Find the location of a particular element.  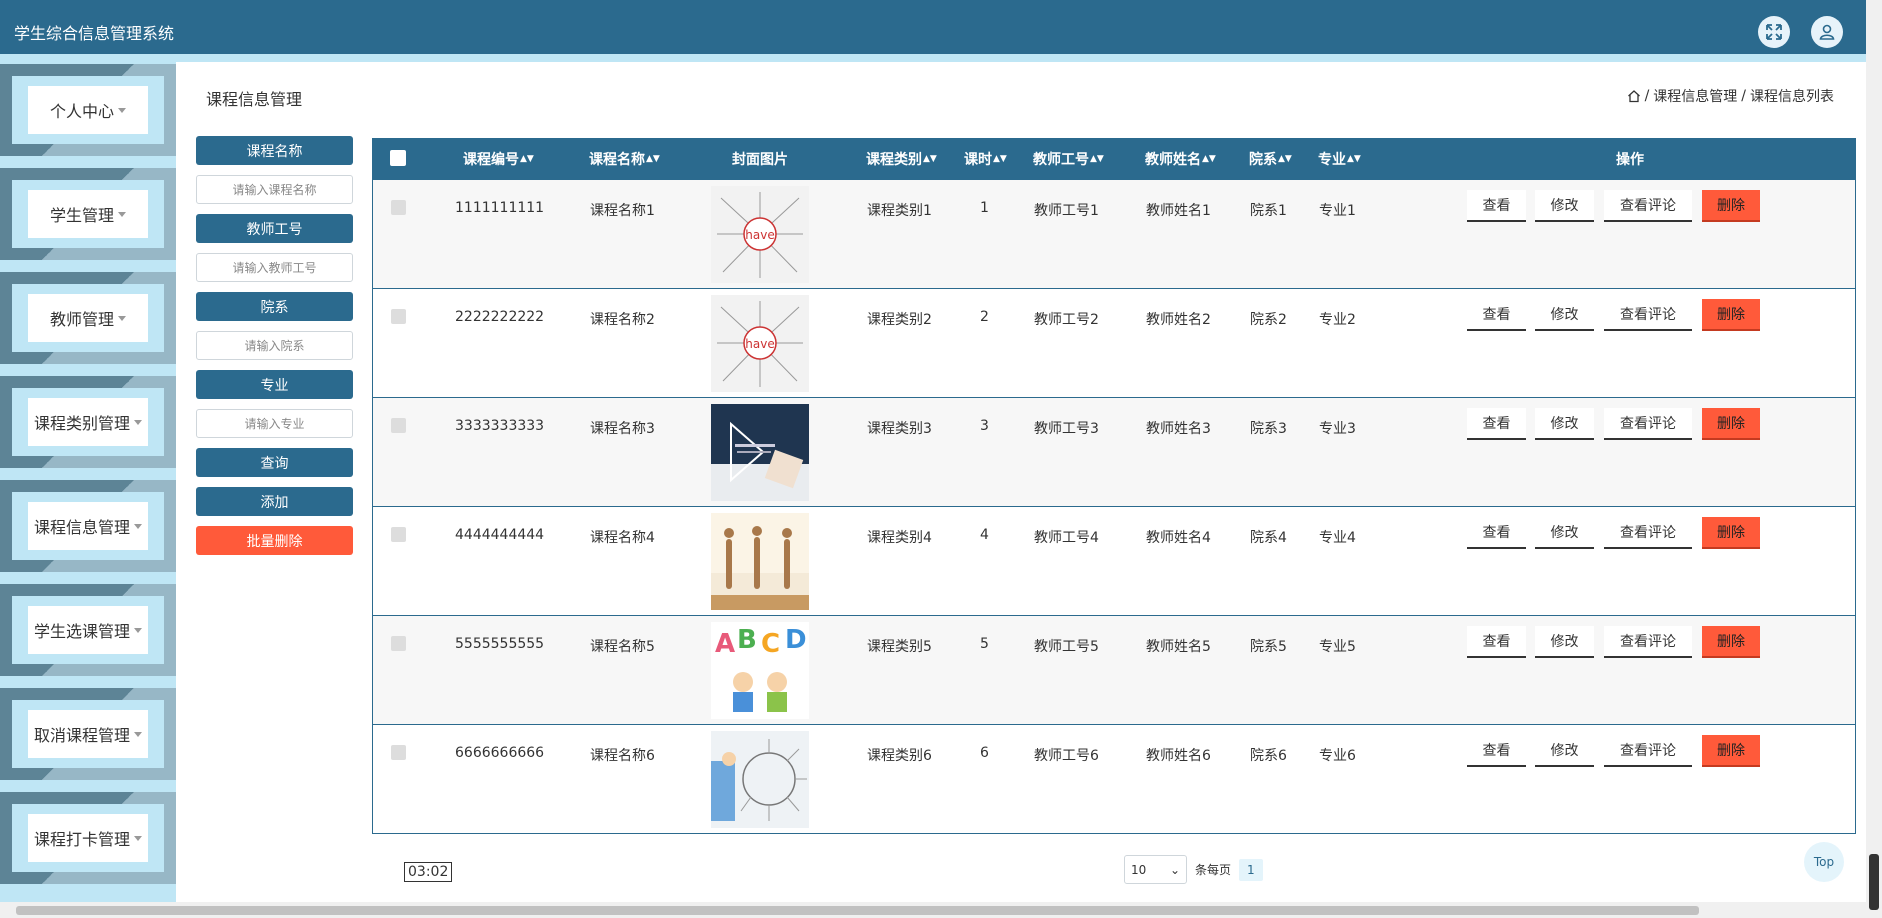

batch-delete-button: 批量删除 is located at coordinates (274, 540).